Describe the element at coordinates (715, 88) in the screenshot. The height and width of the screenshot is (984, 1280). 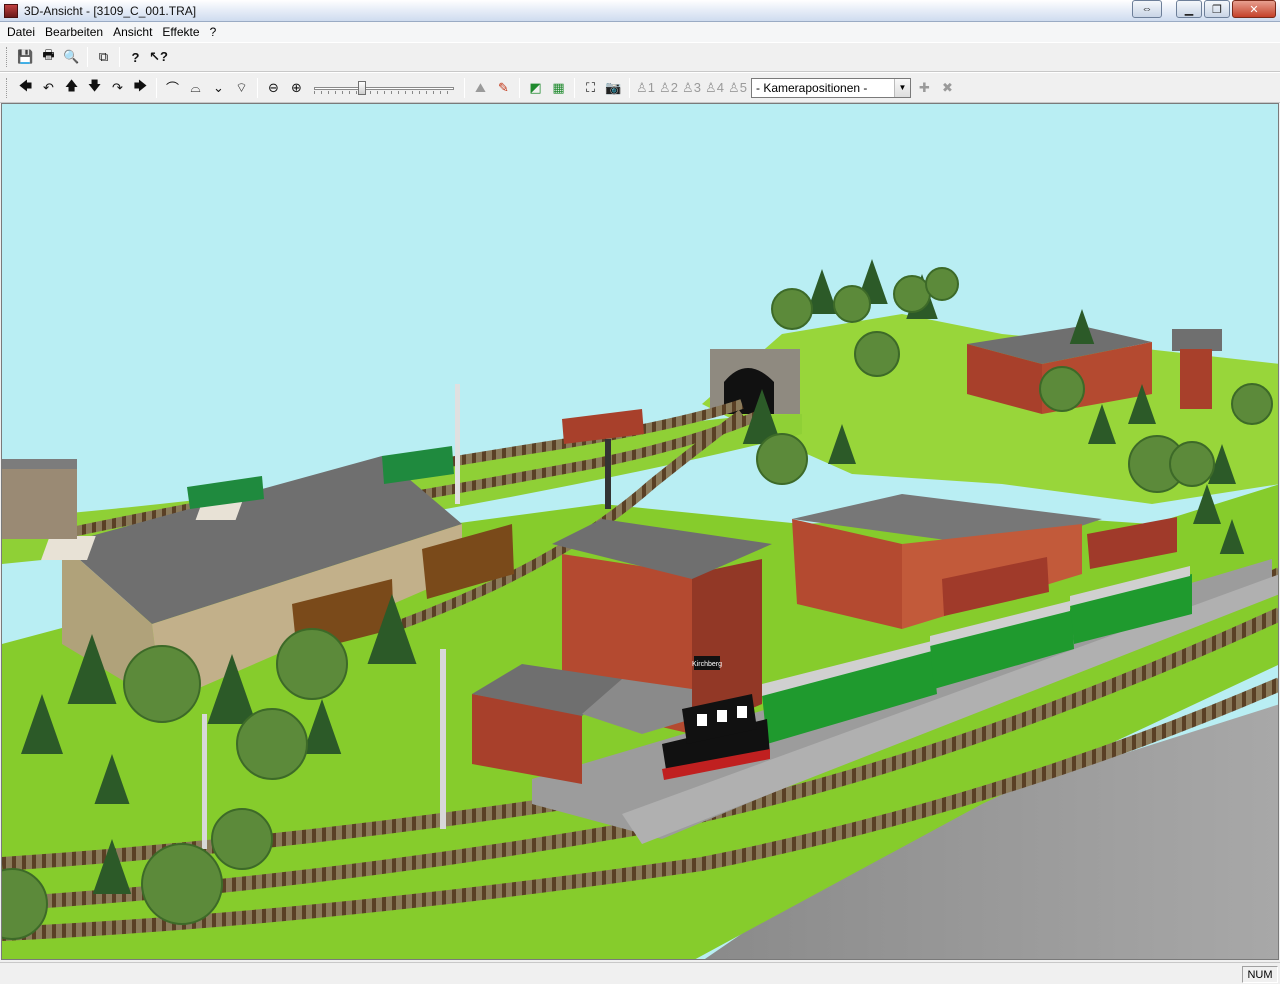
I see `camera-4-button: ♙4` at that location.